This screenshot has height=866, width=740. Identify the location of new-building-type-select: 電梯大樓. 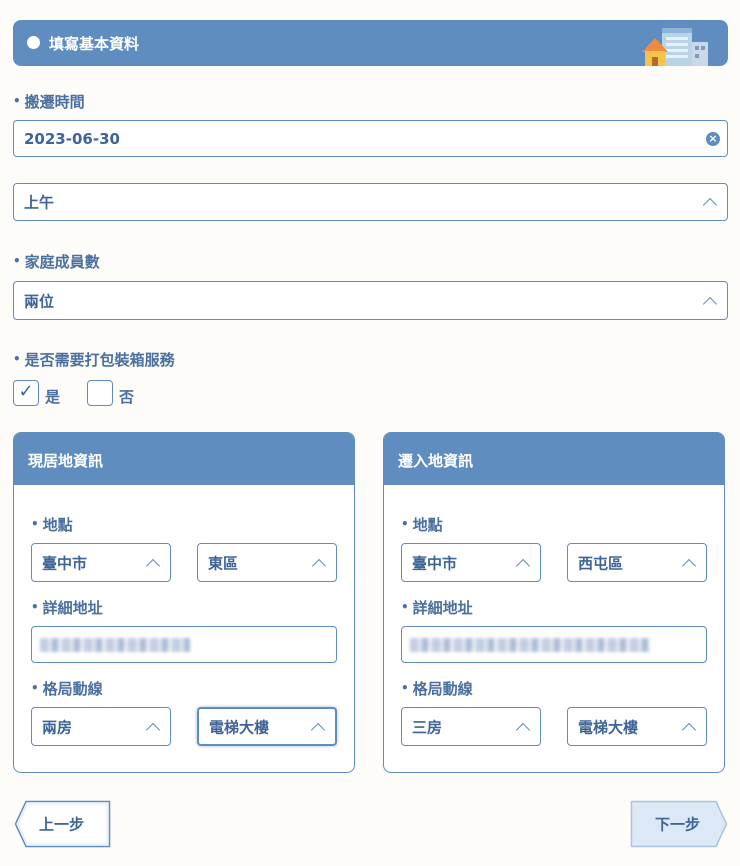
(637, 726).